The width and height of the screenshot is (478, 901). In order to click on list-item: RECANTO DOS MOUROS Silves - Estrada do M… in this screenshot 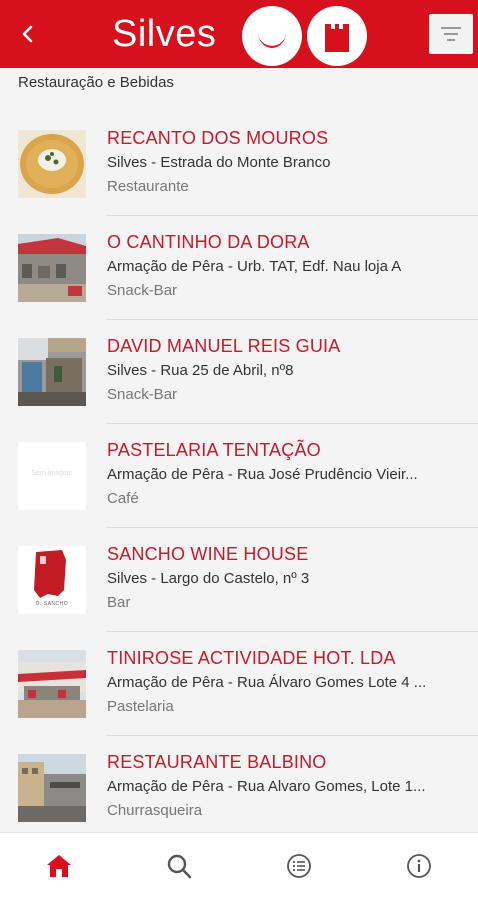, I will do `click(239, 164)`.